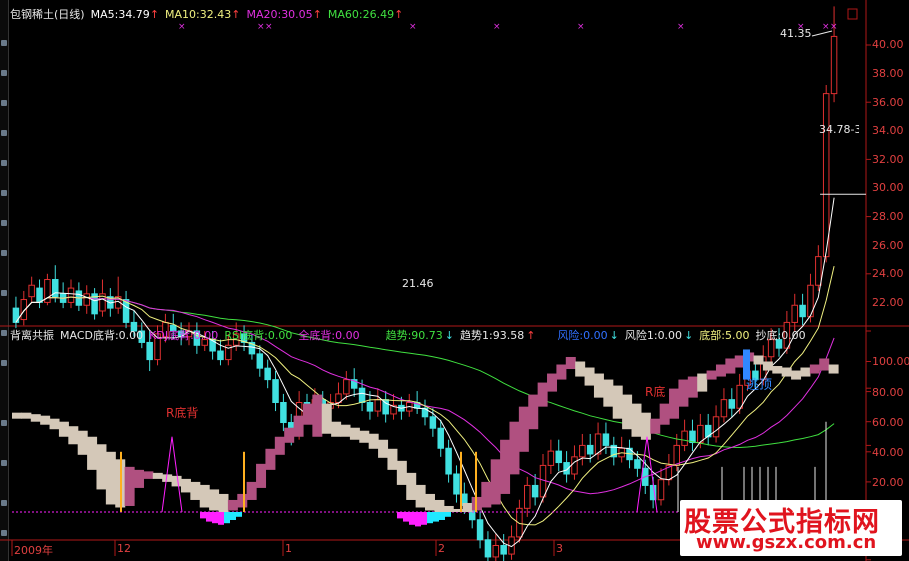  I want to click on ma60-arrow-icon: ↑, so click(399, 14).